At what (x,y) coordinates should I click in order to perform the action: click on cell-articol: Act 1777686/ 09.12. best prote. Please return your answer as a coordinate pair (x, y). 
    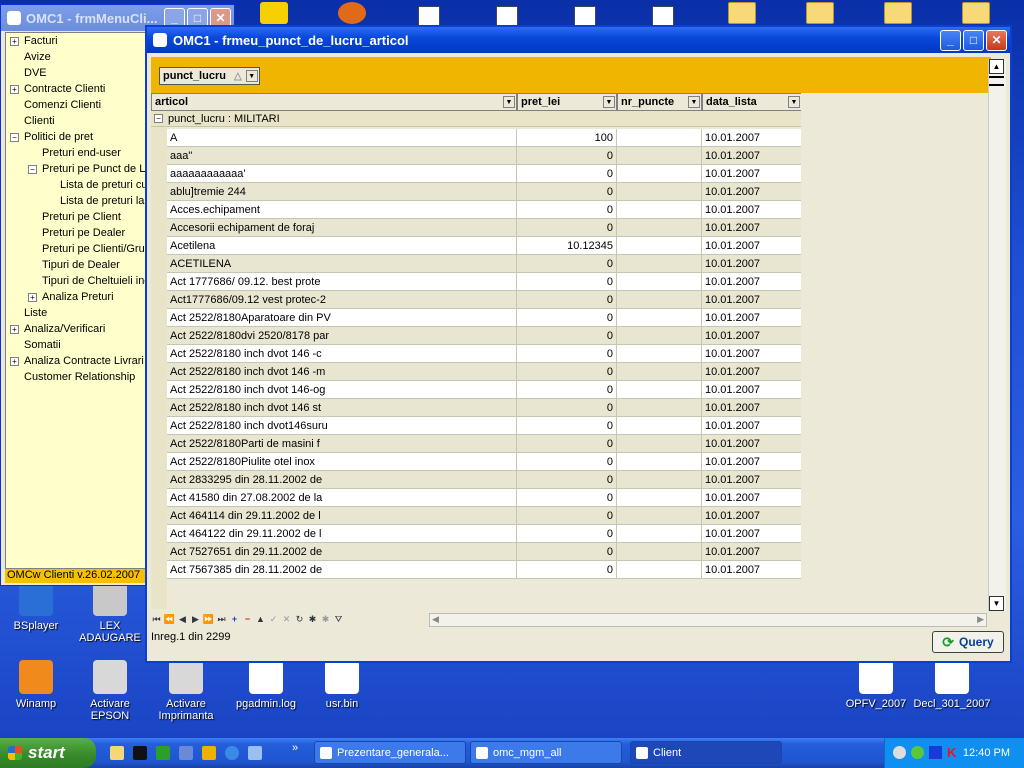
    Looking at the image, I should click on (342, 282).